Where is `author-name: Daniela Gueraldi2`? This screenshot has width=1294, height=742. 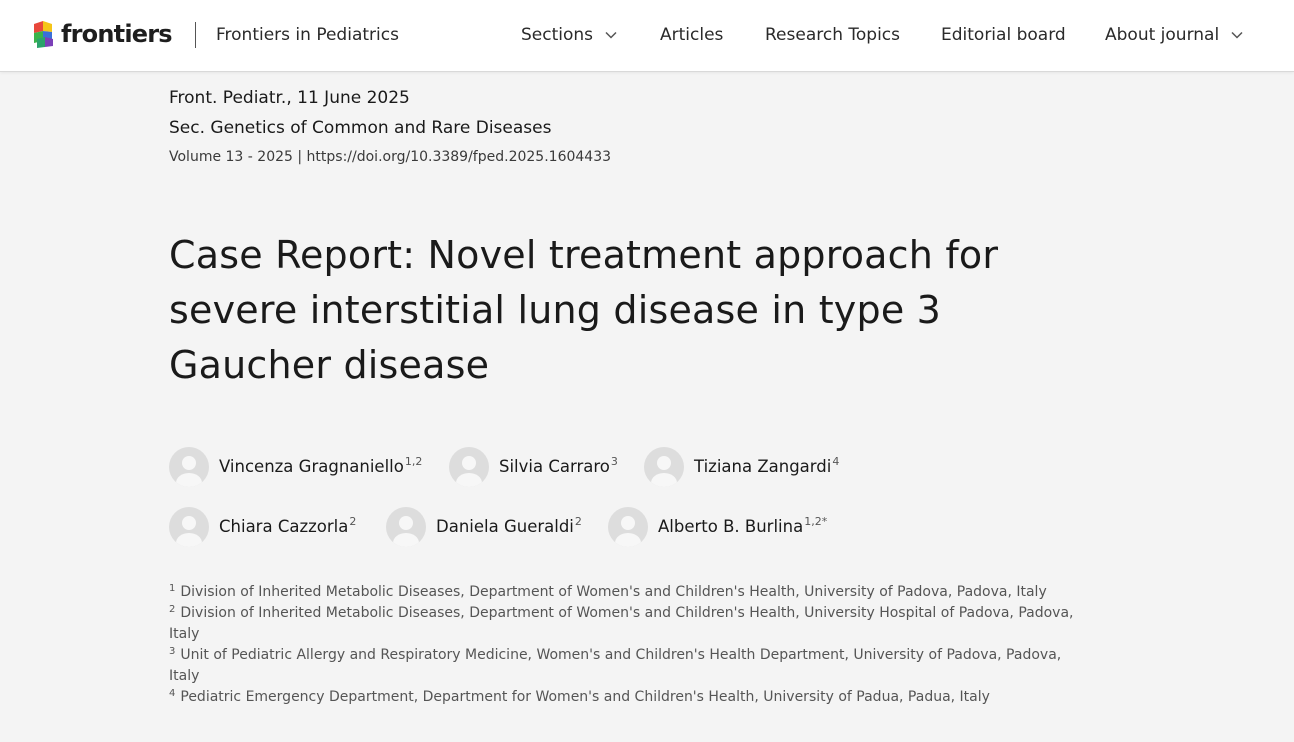
author-name: Daniela Gueraldi2 is located at coordinates (509, 527).